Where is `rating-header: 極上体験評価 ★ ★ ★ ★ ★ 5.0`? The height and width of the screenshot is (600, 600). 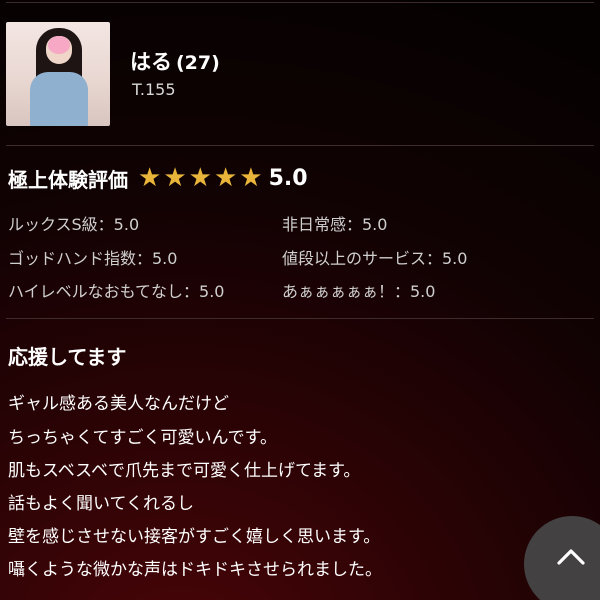 rating-header: 極上体験評価 ★ ★ ★ ★ ★ 5.0 is located at coordinates (158, 178).